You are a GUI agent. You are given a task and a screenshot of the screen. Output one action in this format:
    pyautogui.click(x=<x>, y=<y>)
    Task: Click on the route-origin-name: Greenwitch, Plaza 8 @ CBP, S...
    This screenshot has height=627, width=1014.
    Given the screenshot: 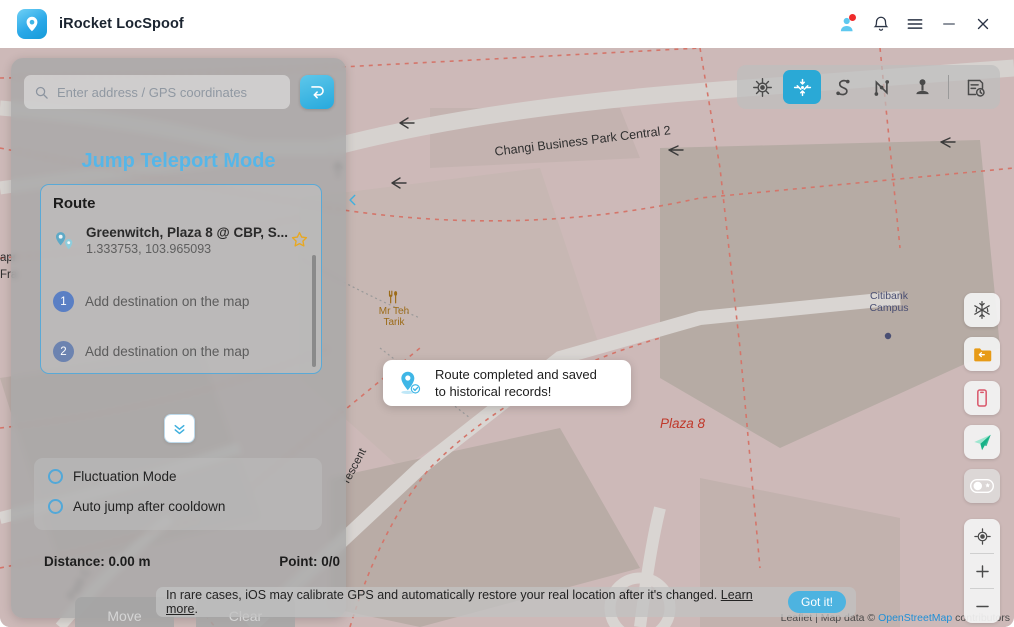 What is the action you would take?
    pyautogui.click(x=187, y=232)
    